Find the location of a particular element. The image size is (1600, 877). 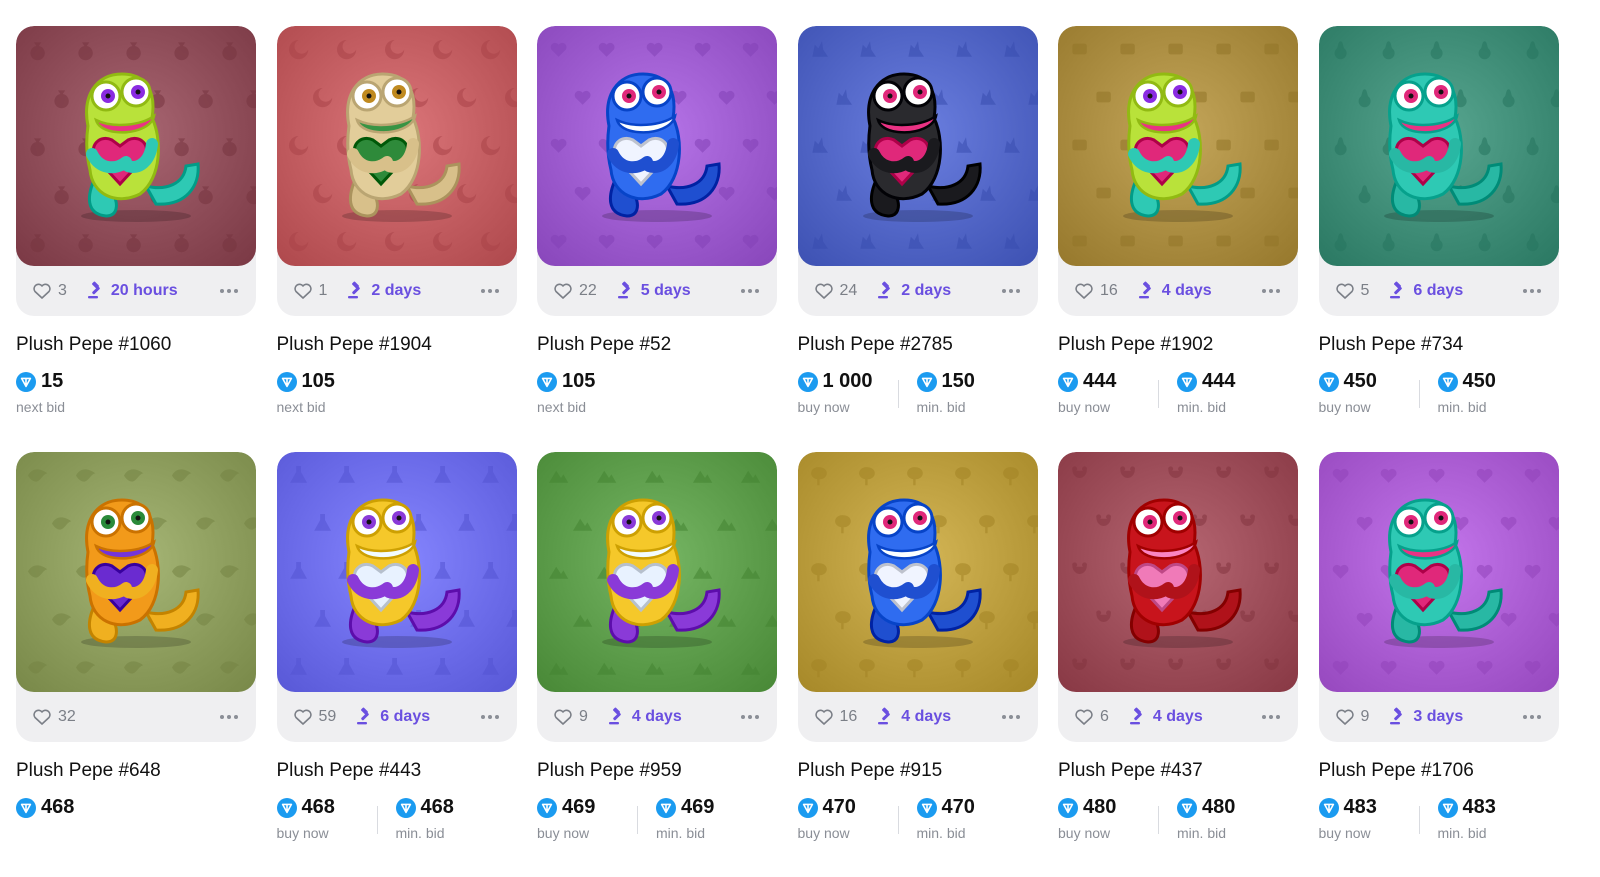

gift-title: Plush Pepe #915 is located at coordinates (918, 771).